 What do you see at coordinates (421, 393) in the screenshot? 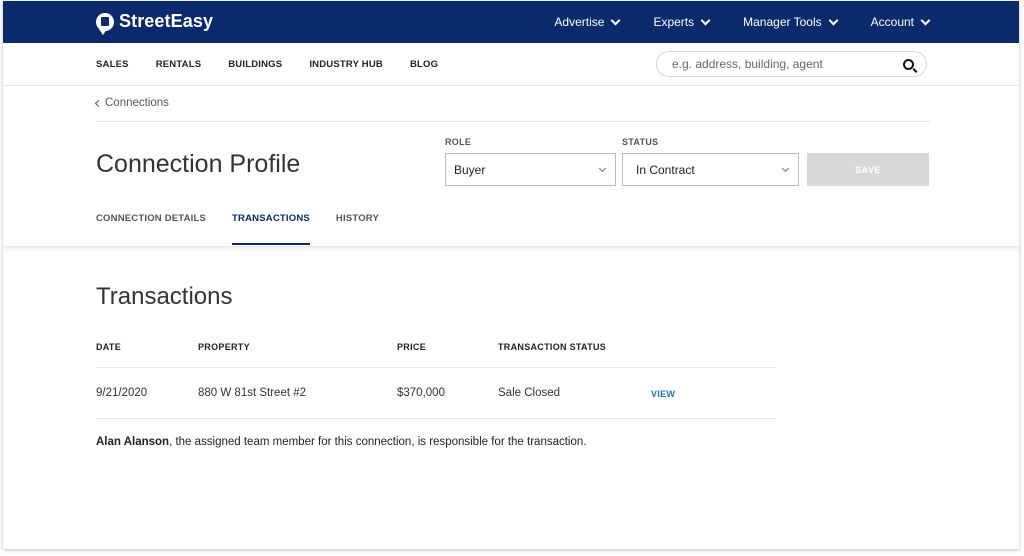
I see `row-price: $370,000` at bounding box center [421, 393].